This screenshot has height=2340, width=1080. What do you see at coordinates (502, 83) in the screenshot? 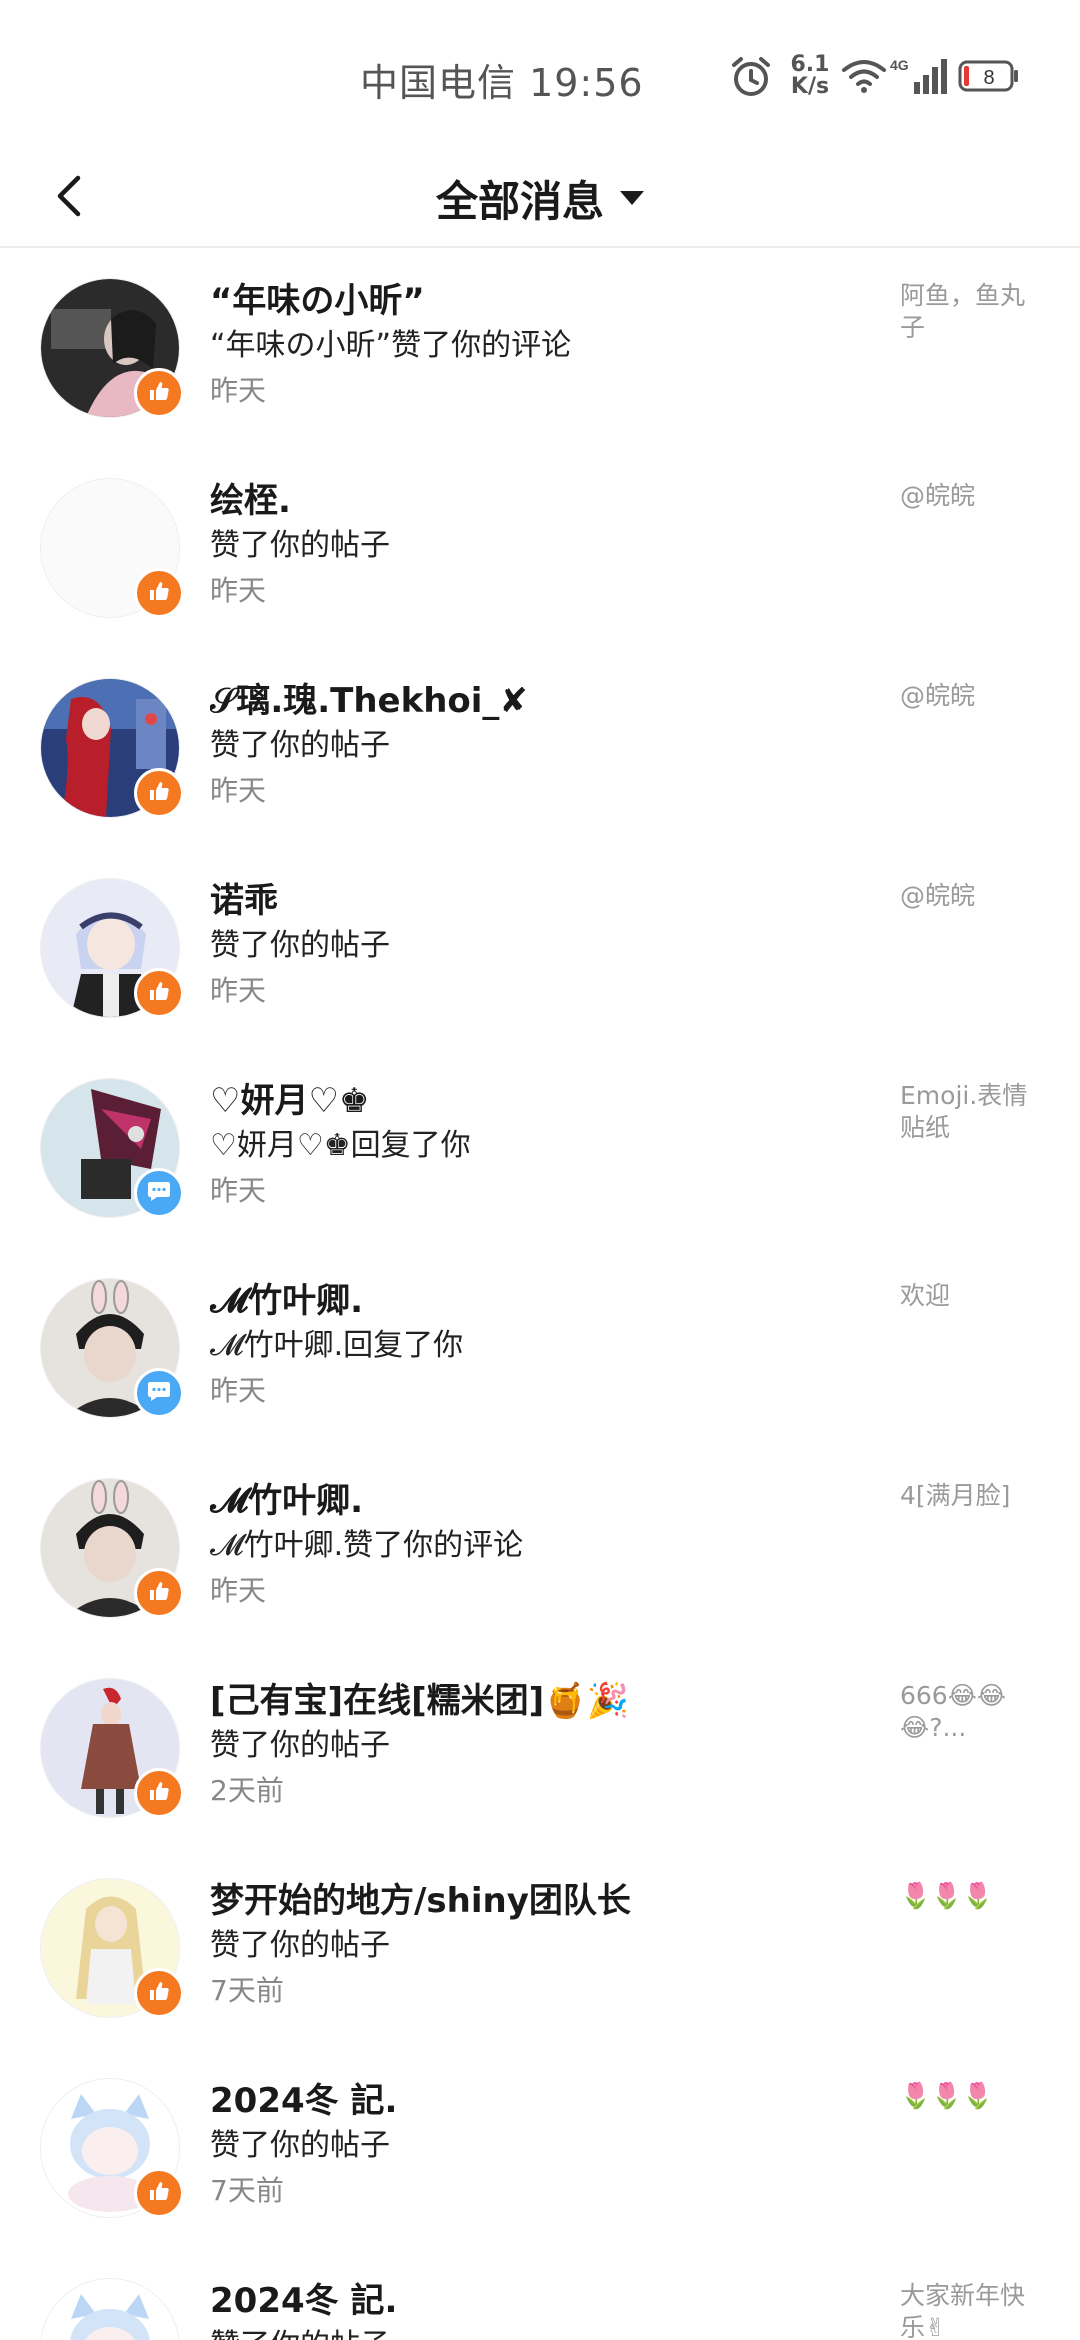
I see `carrier-time: 中国电信 19:56` at bounding box center [502, 83].